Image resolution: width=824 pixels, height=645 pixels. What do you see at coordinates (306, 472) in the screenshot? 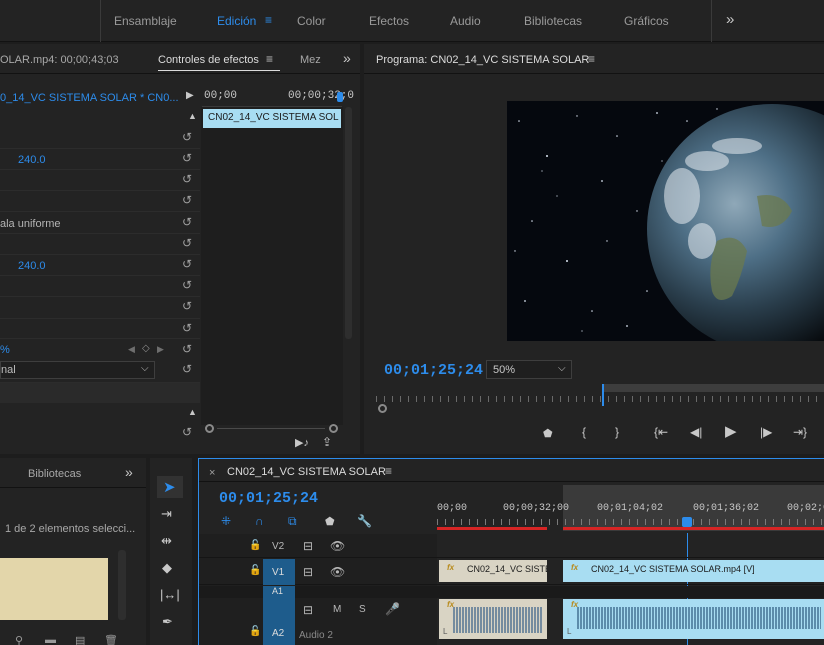
I see `sequence-tab: CN02_14_VC SISTEMA SOLAR` at bounding box center [306, 472].